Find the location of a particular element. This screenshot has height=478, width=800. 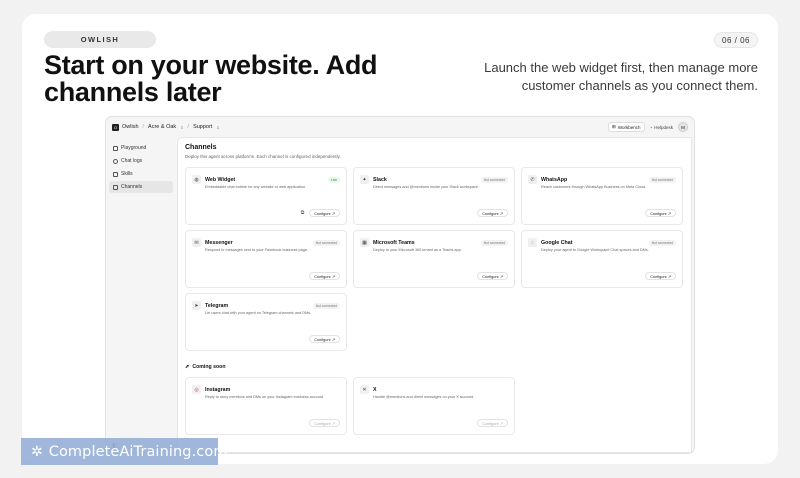

workbench-label: Workbench is located at coordinates (629, 127).